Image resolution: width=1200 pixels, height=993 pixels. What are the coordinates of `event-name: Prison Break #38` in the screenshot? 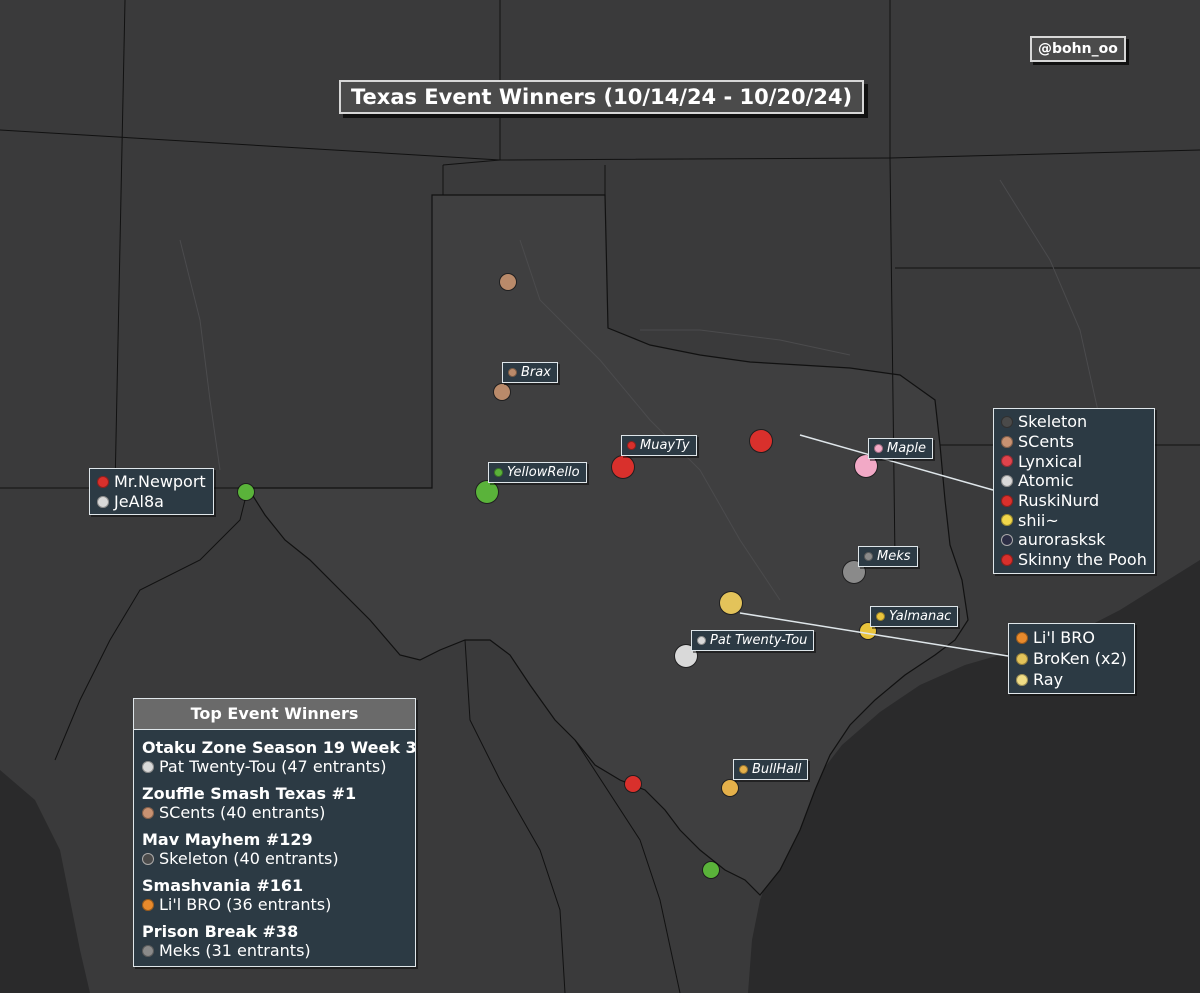 It's located at (220, 931).